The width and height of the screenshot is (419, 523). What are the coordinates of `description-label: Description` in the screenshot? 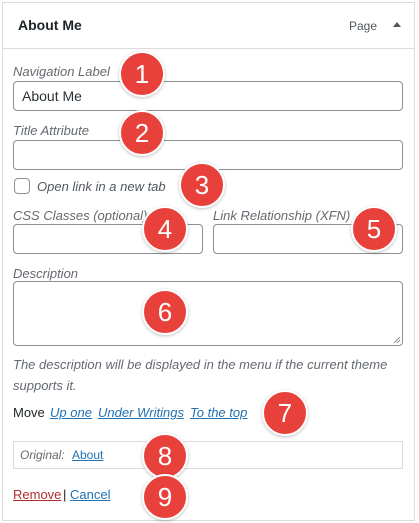 It's located at (46, 273).